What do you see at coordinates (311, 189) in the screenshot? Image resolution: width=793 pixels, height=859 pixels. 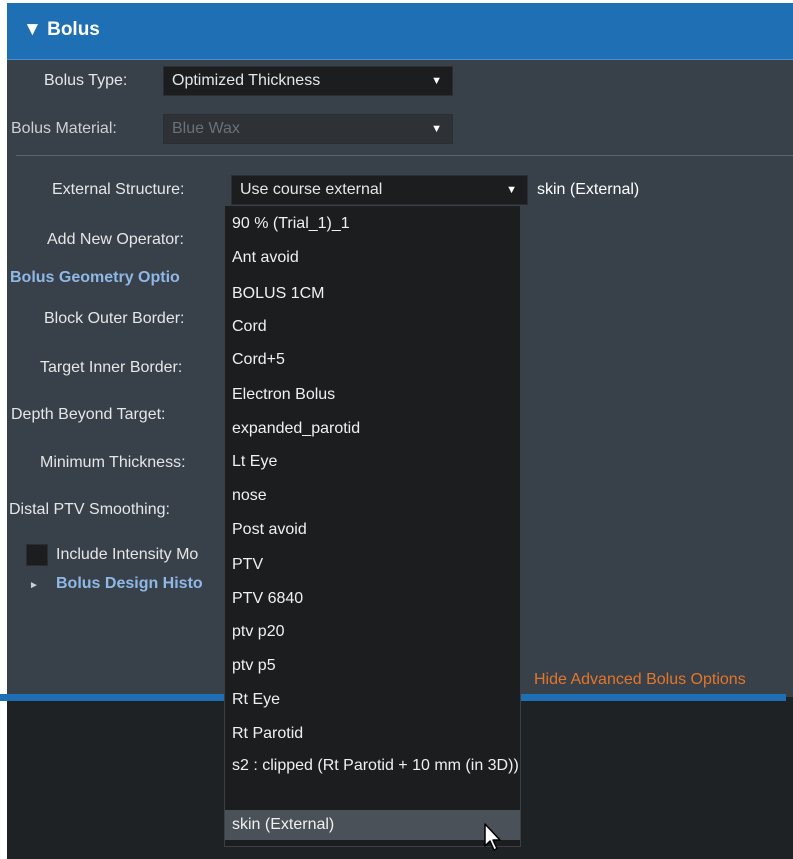 I see `external-structure-value: Use course external` at bounding box center [311, 189].